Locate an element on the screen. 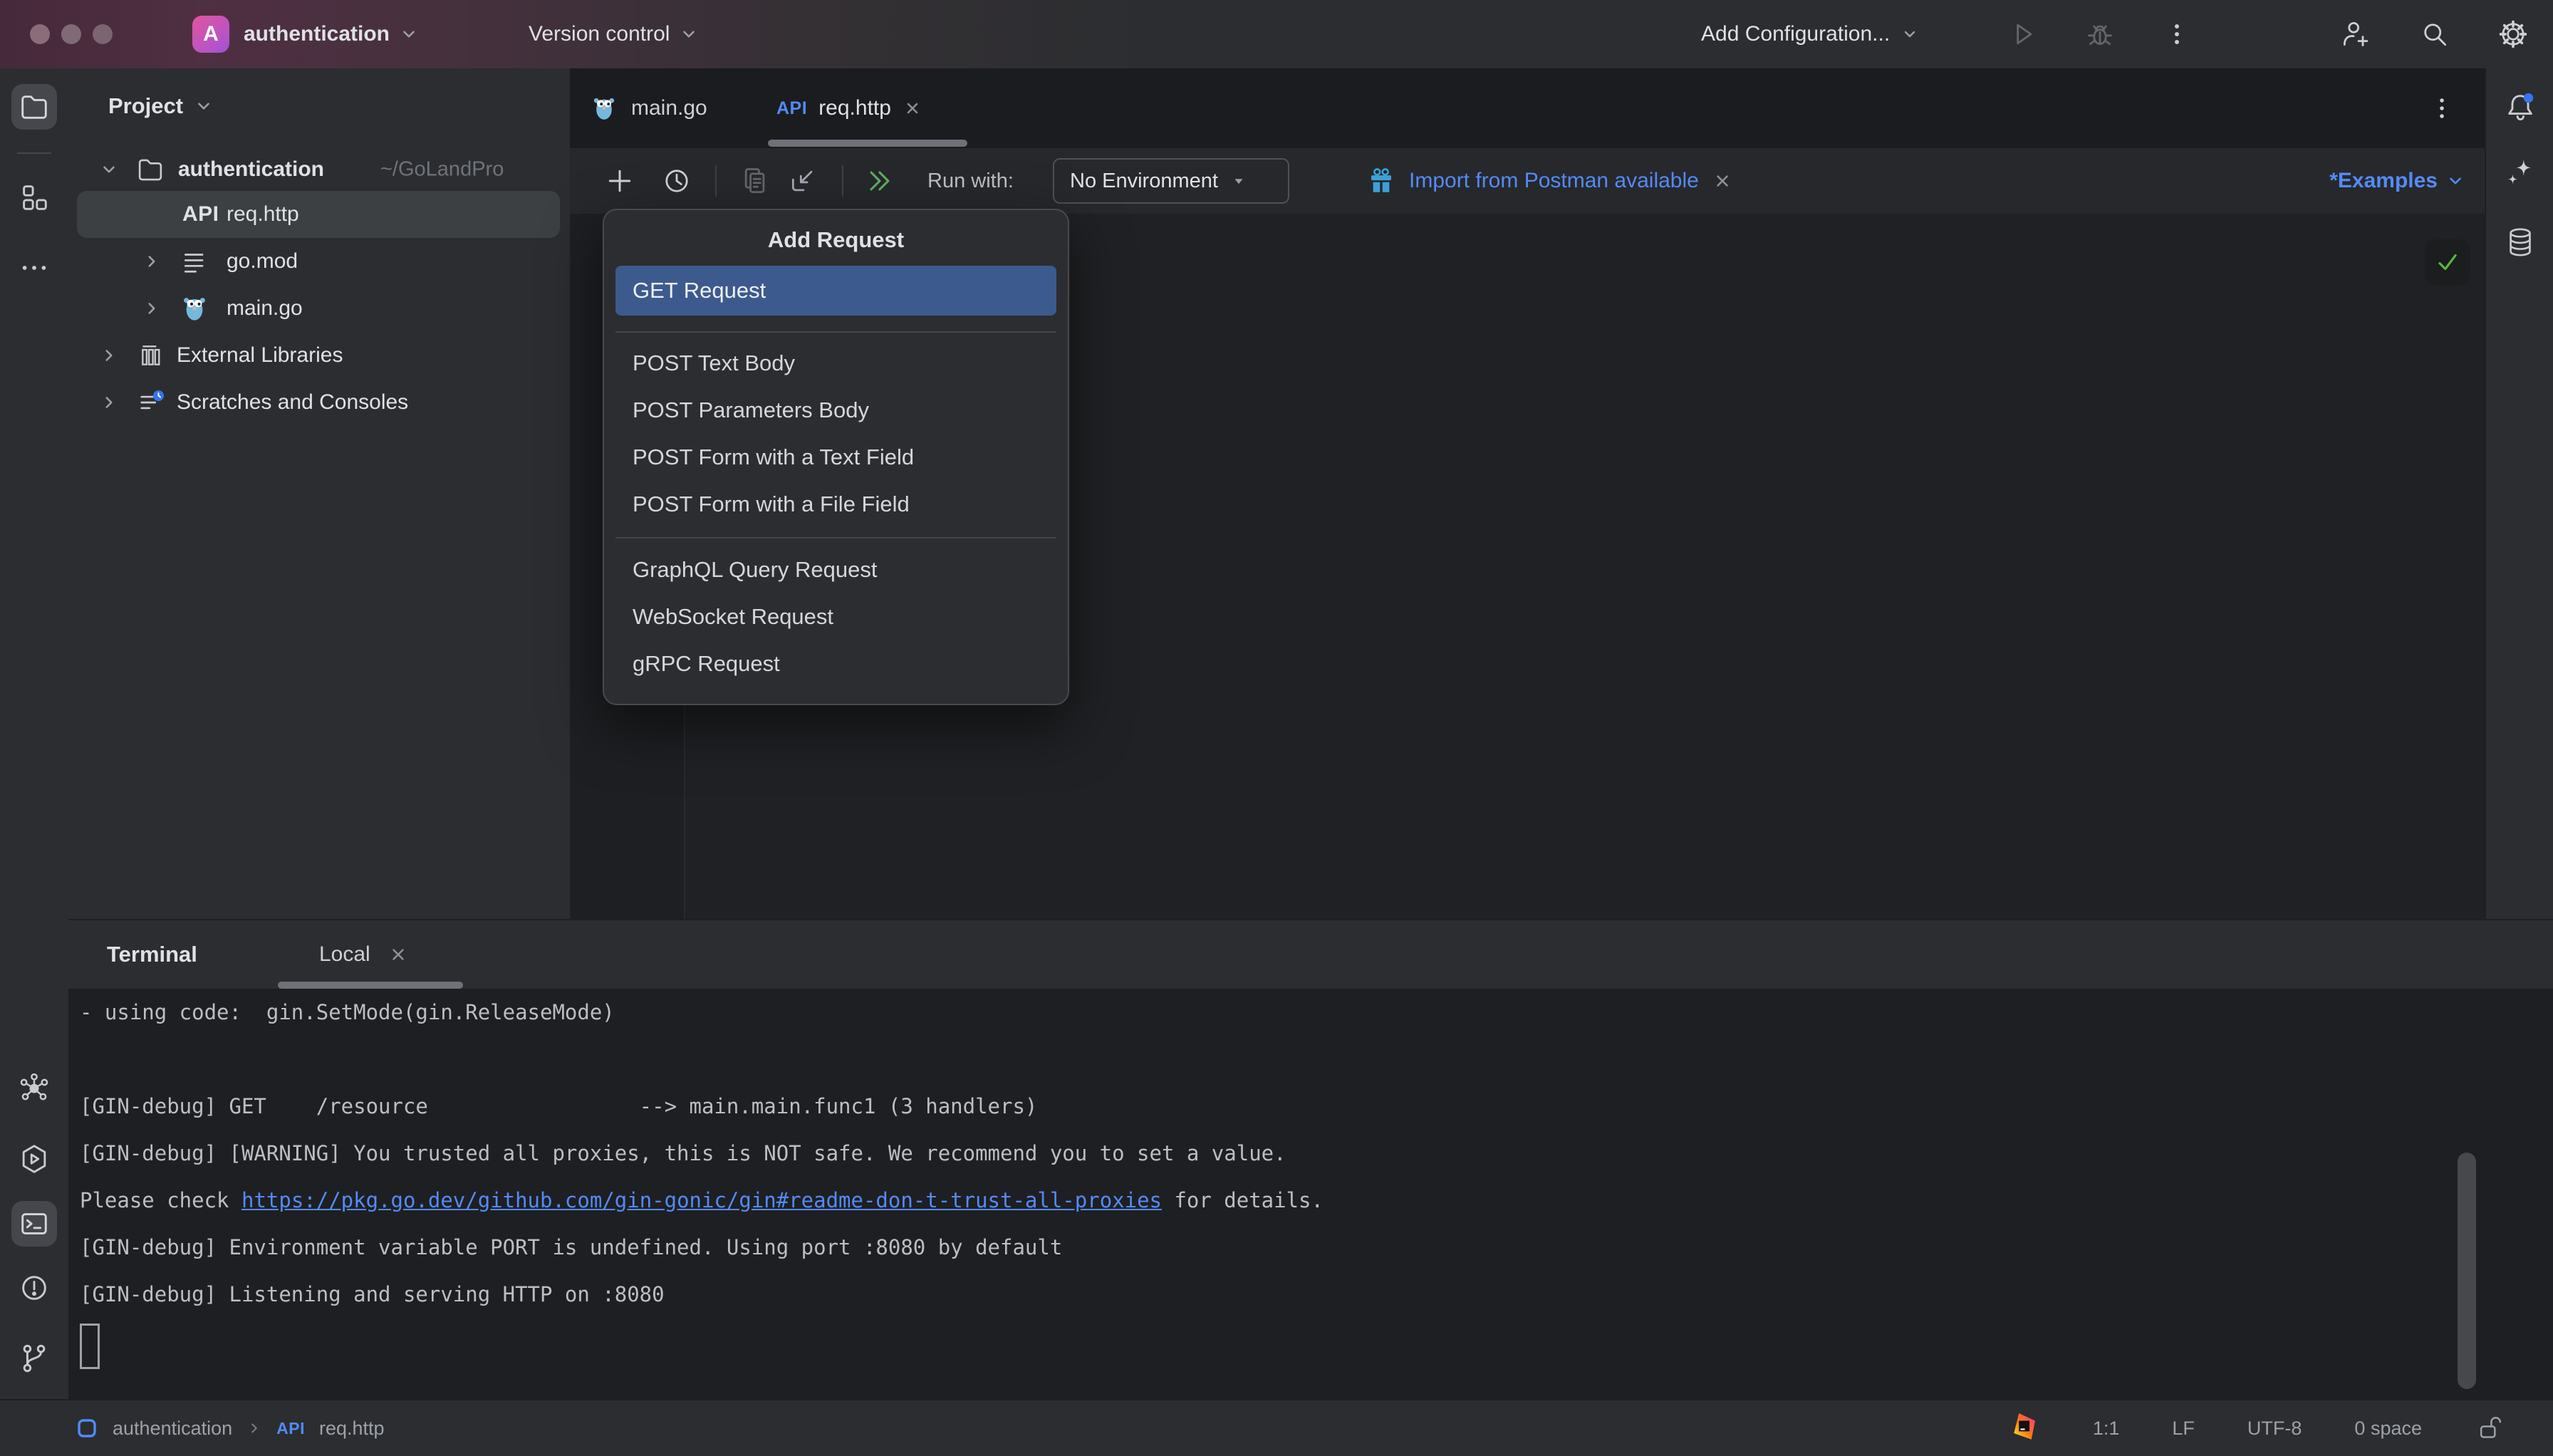 The height and width of the screenshot is (1456, 2553). import-requests-button is located at coordinates (803, 181).